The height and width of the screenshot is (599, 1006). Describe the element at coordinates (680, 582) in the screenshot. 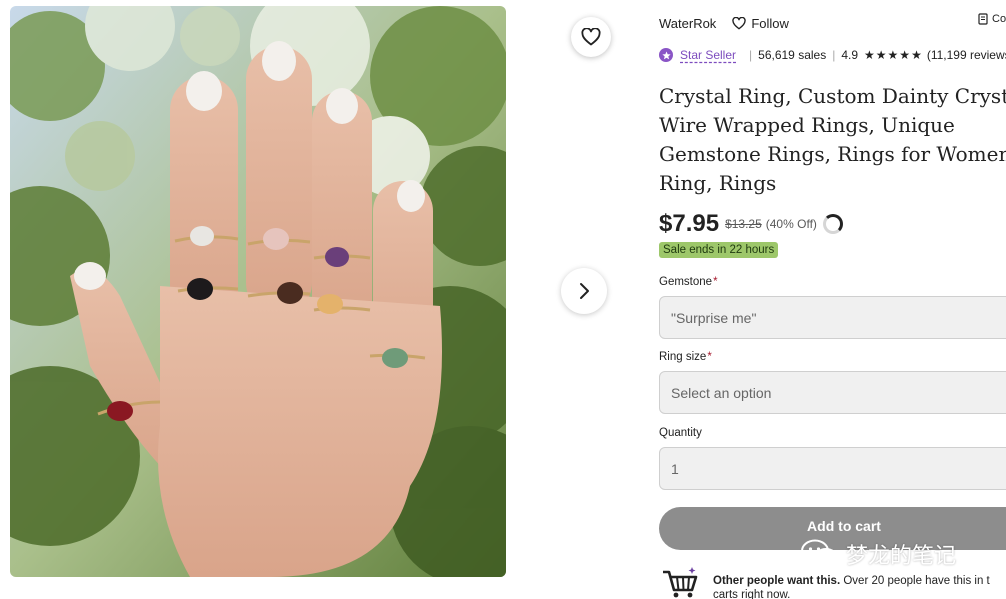

I see `shopping-cart-icon` at that location.